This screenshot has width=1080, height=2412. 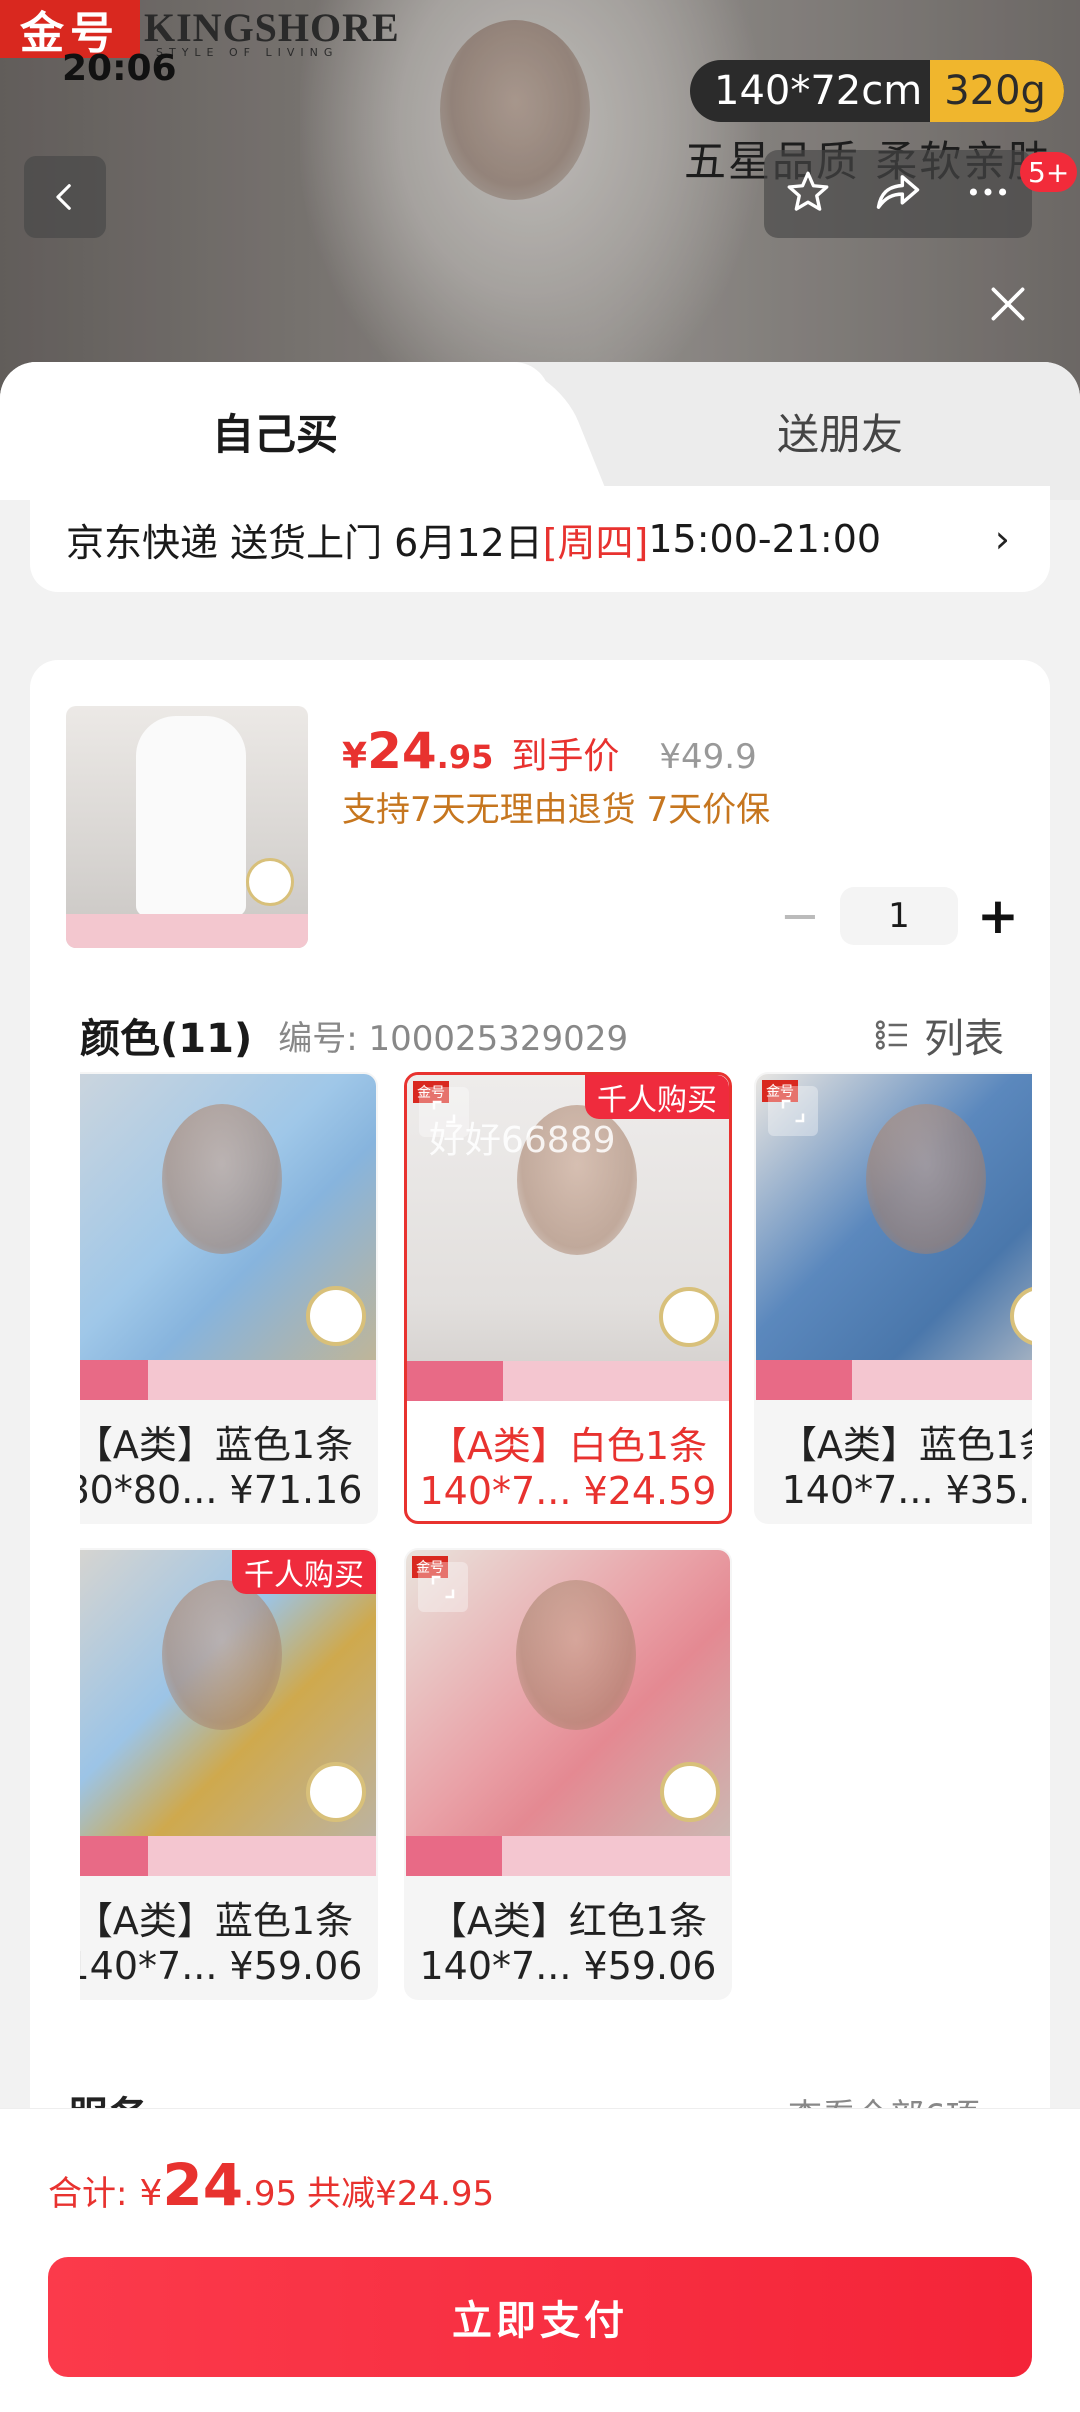 What do you see at coordinates (166, 1039) in the screenshot?
I see `color-title: 颜色(11)` at bounding box center [166, 1039].